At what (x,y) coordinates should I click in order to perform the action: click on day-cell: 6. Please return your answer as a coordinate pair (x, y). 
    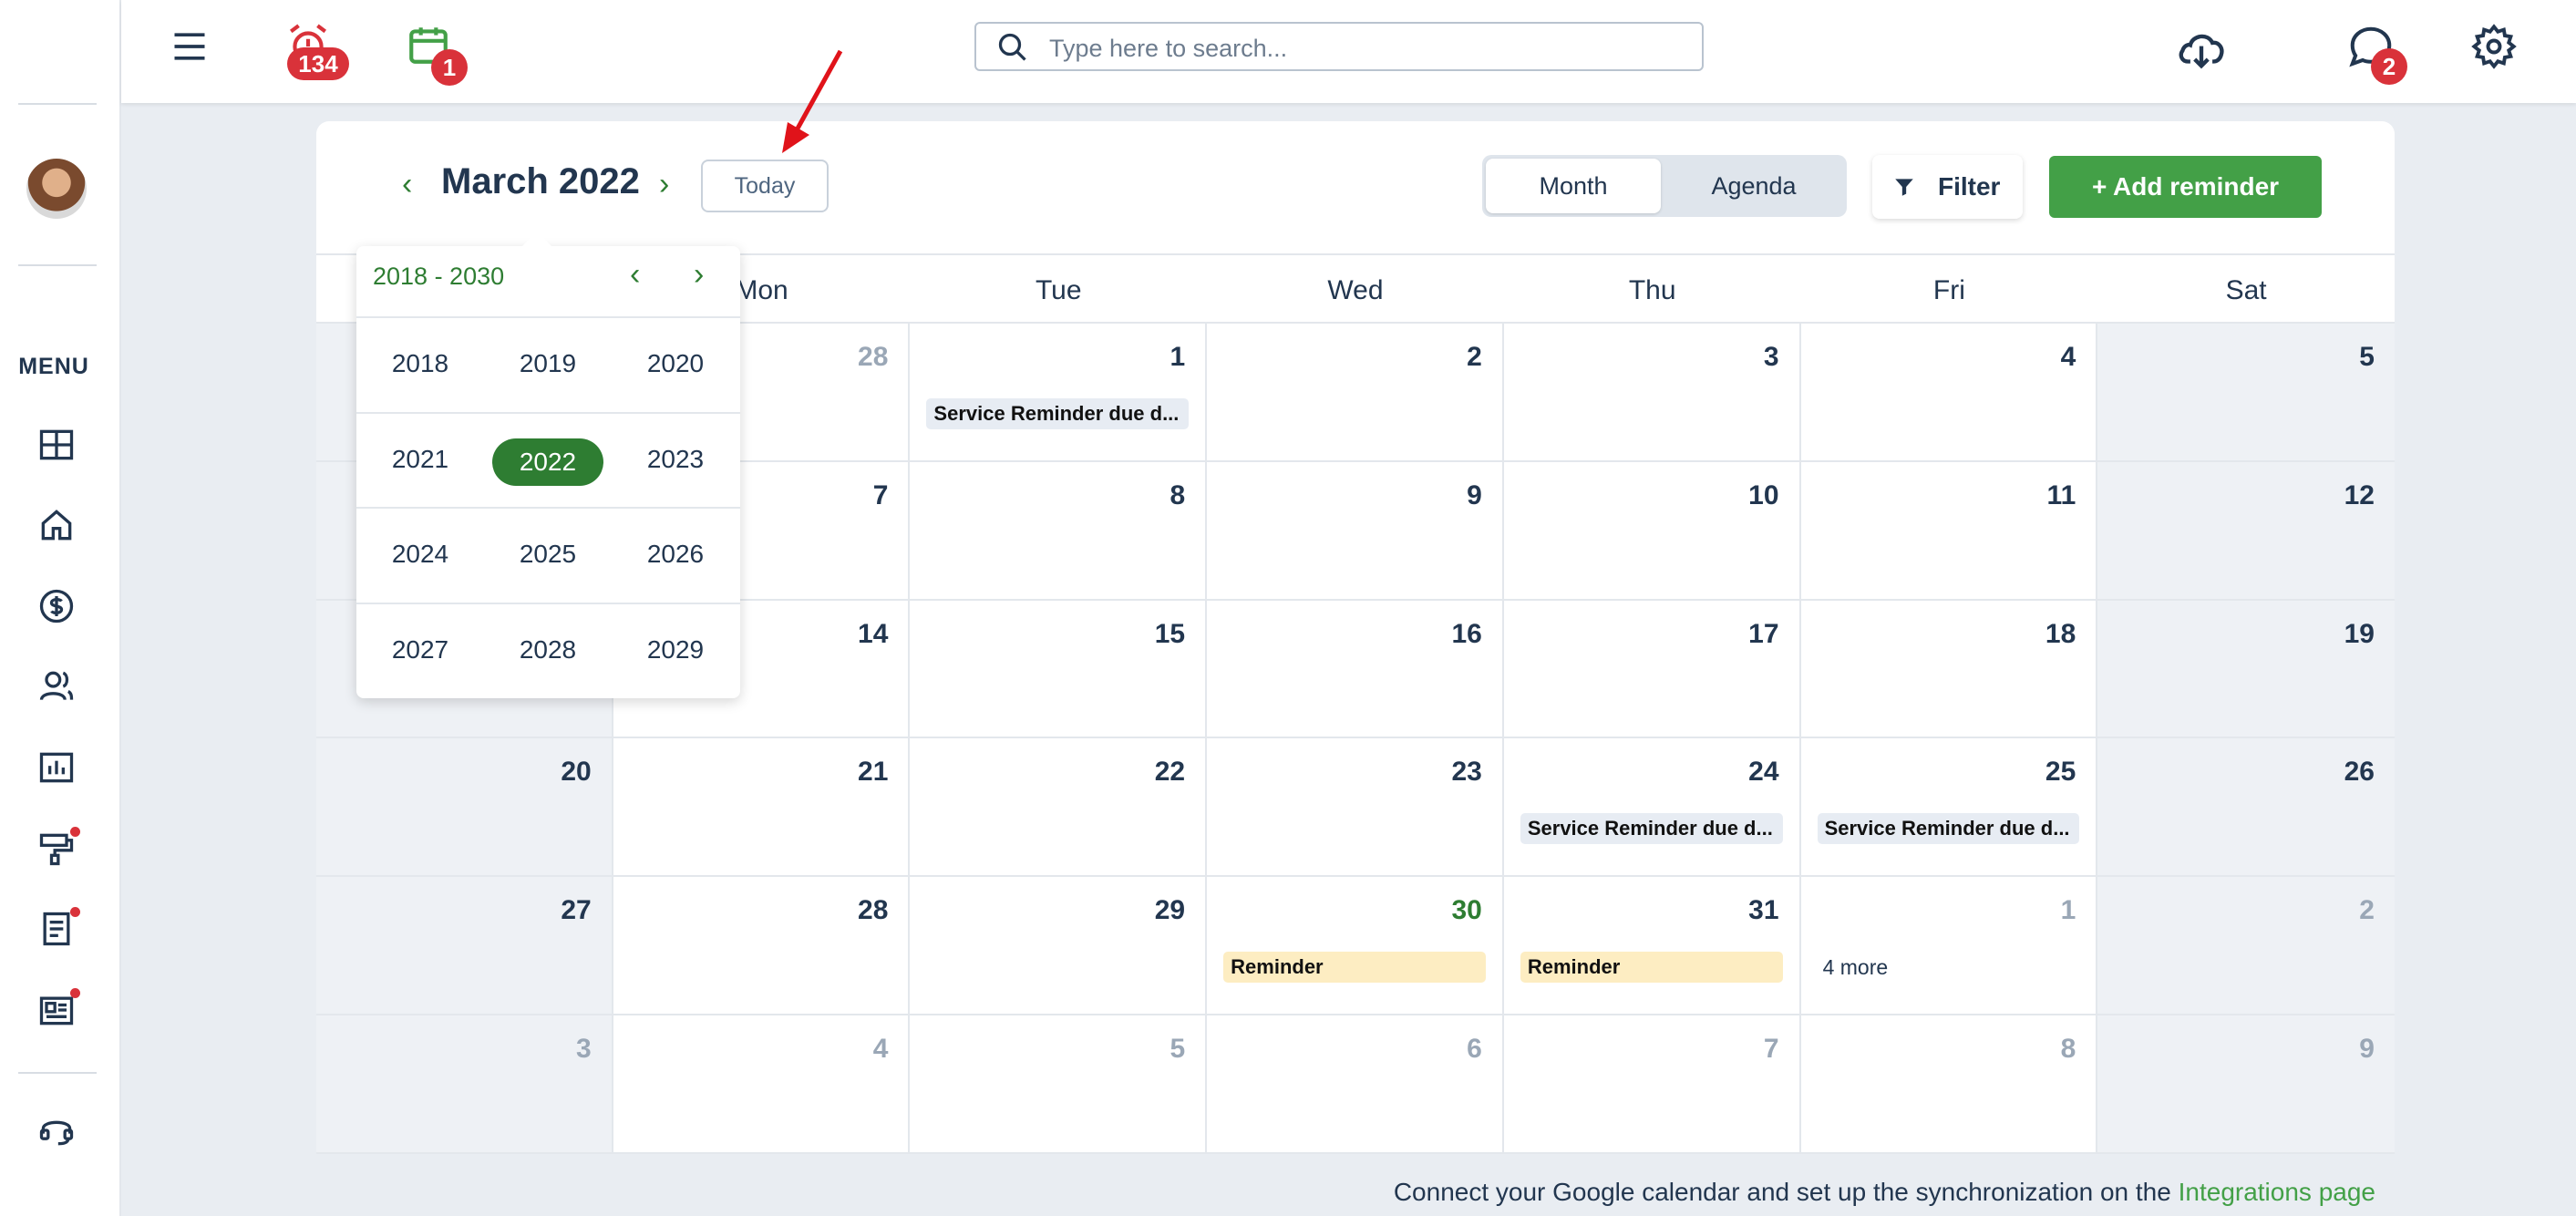
    Looking at the image, I should click on (1355, 1084).